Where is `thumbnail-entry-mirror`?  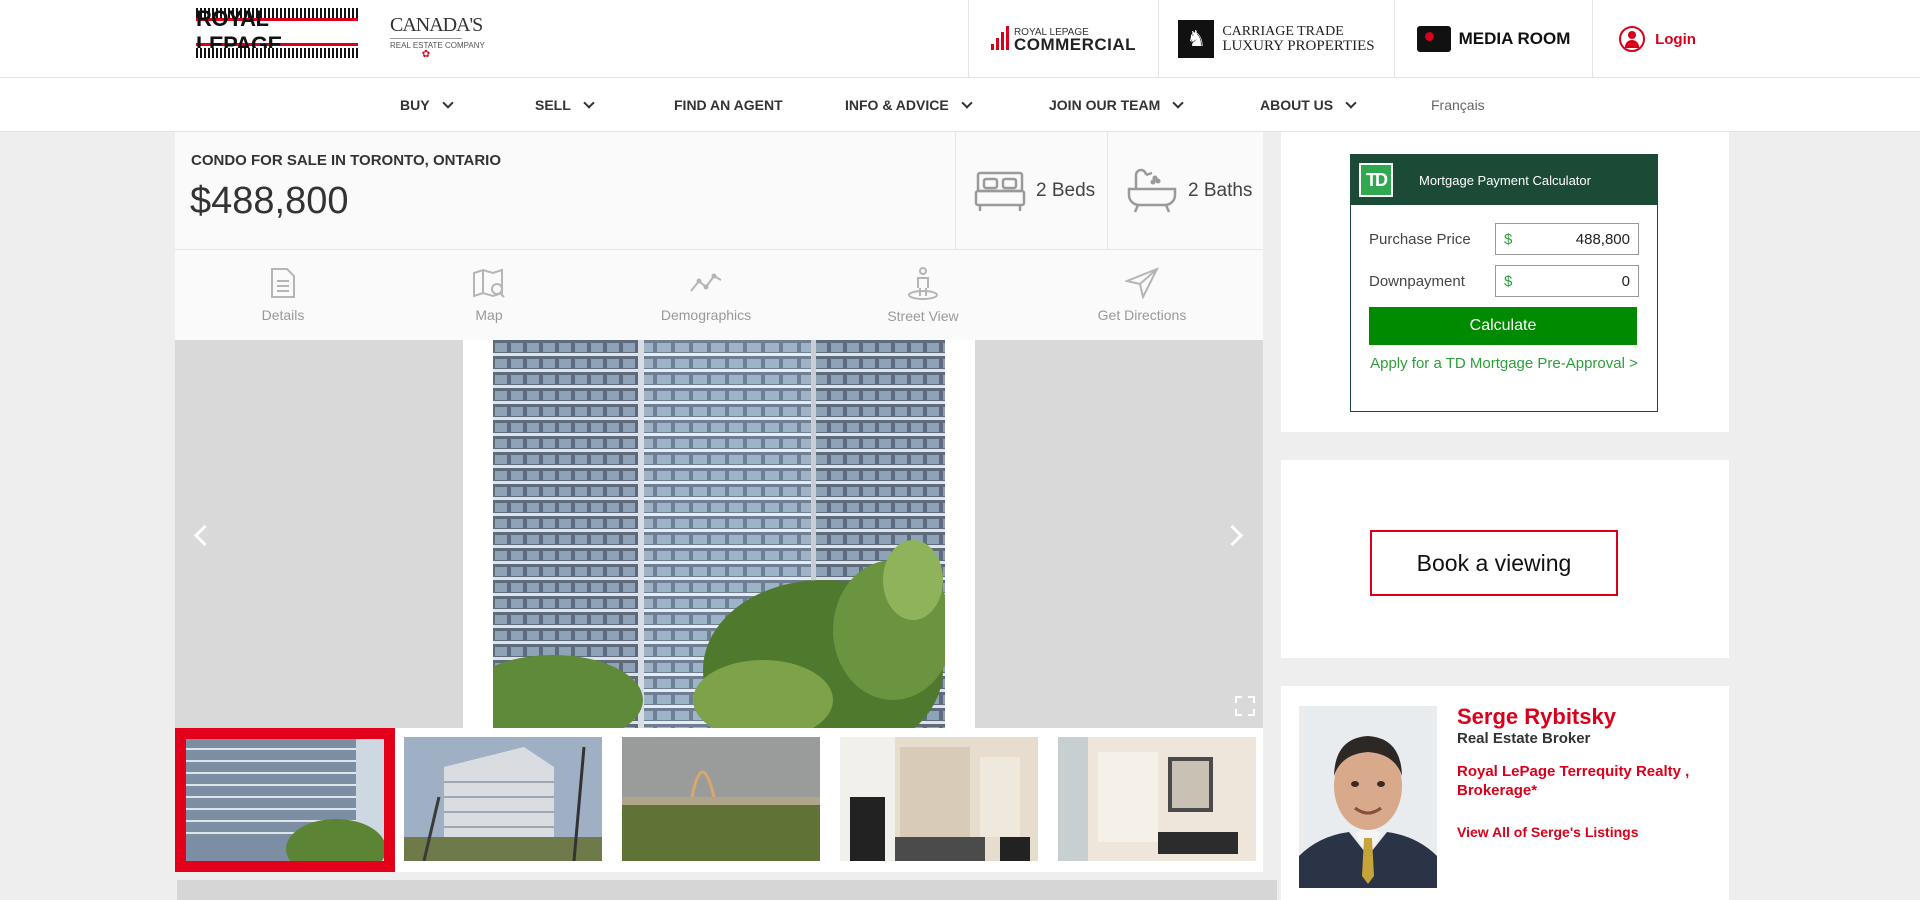 thumbnail-entry-mirror is located at coordinates (1157, 799).